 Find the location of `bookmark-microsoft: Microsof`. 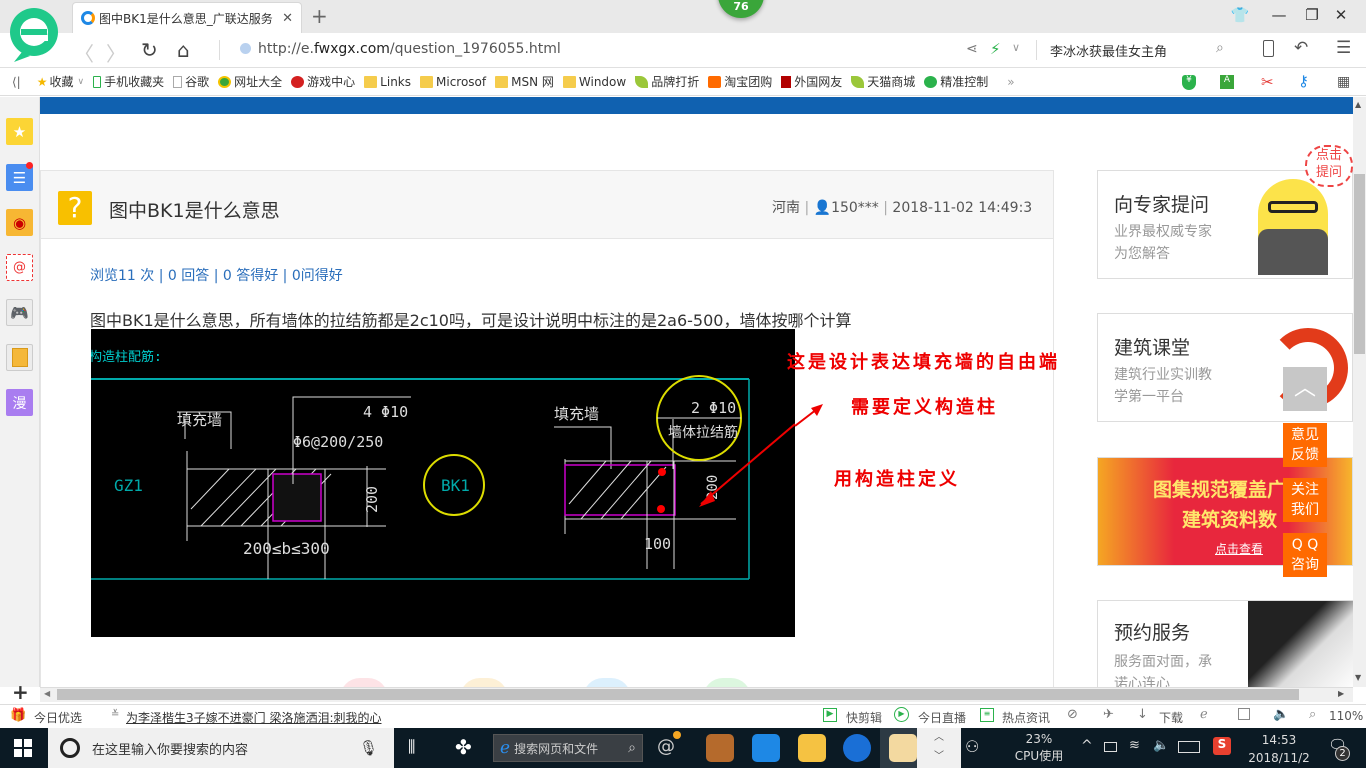

bookmark-microsoft: Microsof is located at coordinates (453, 82).